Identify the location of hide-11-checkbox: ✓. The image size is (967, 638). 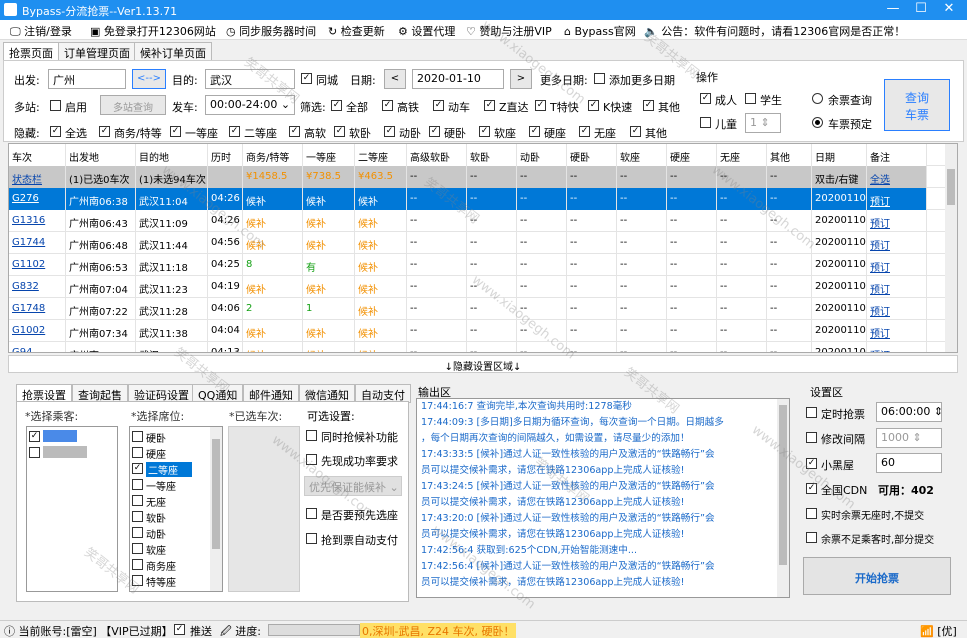
(635, 131).